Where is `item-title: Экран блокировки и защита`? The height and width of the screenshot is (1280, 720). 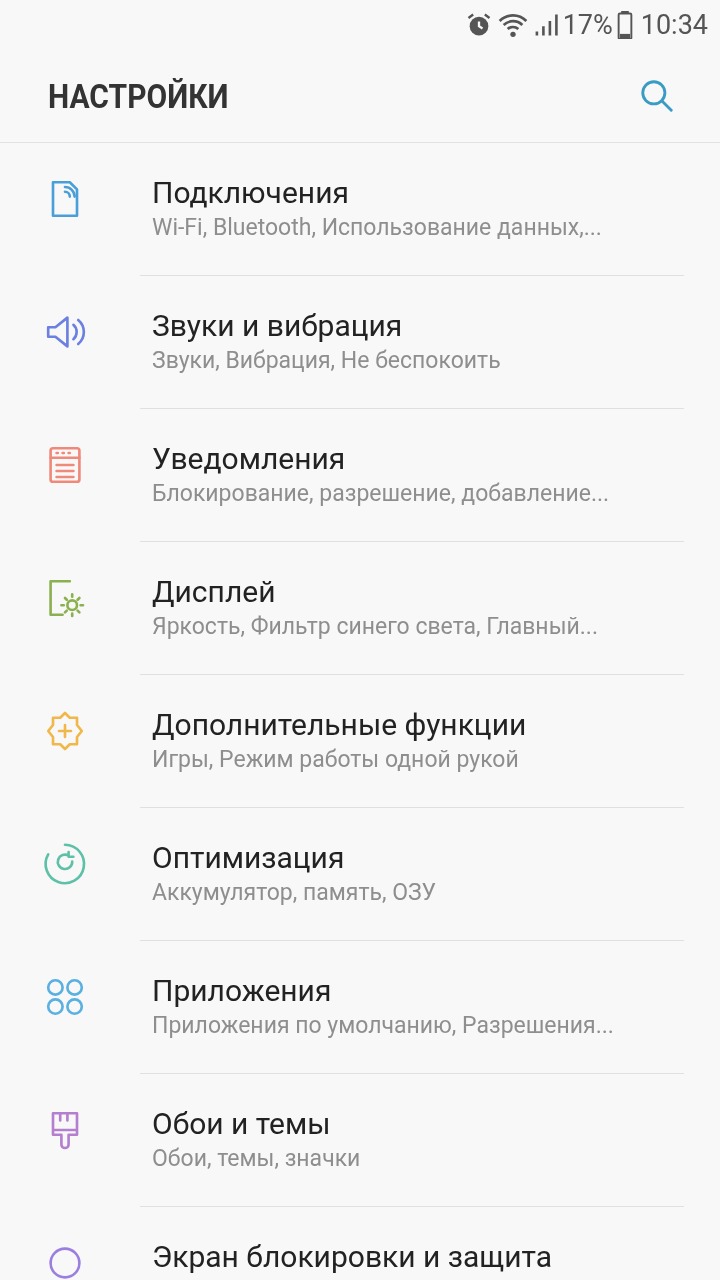 item-title: Экран блокировки и защита is located at coordinates (352, 1257).